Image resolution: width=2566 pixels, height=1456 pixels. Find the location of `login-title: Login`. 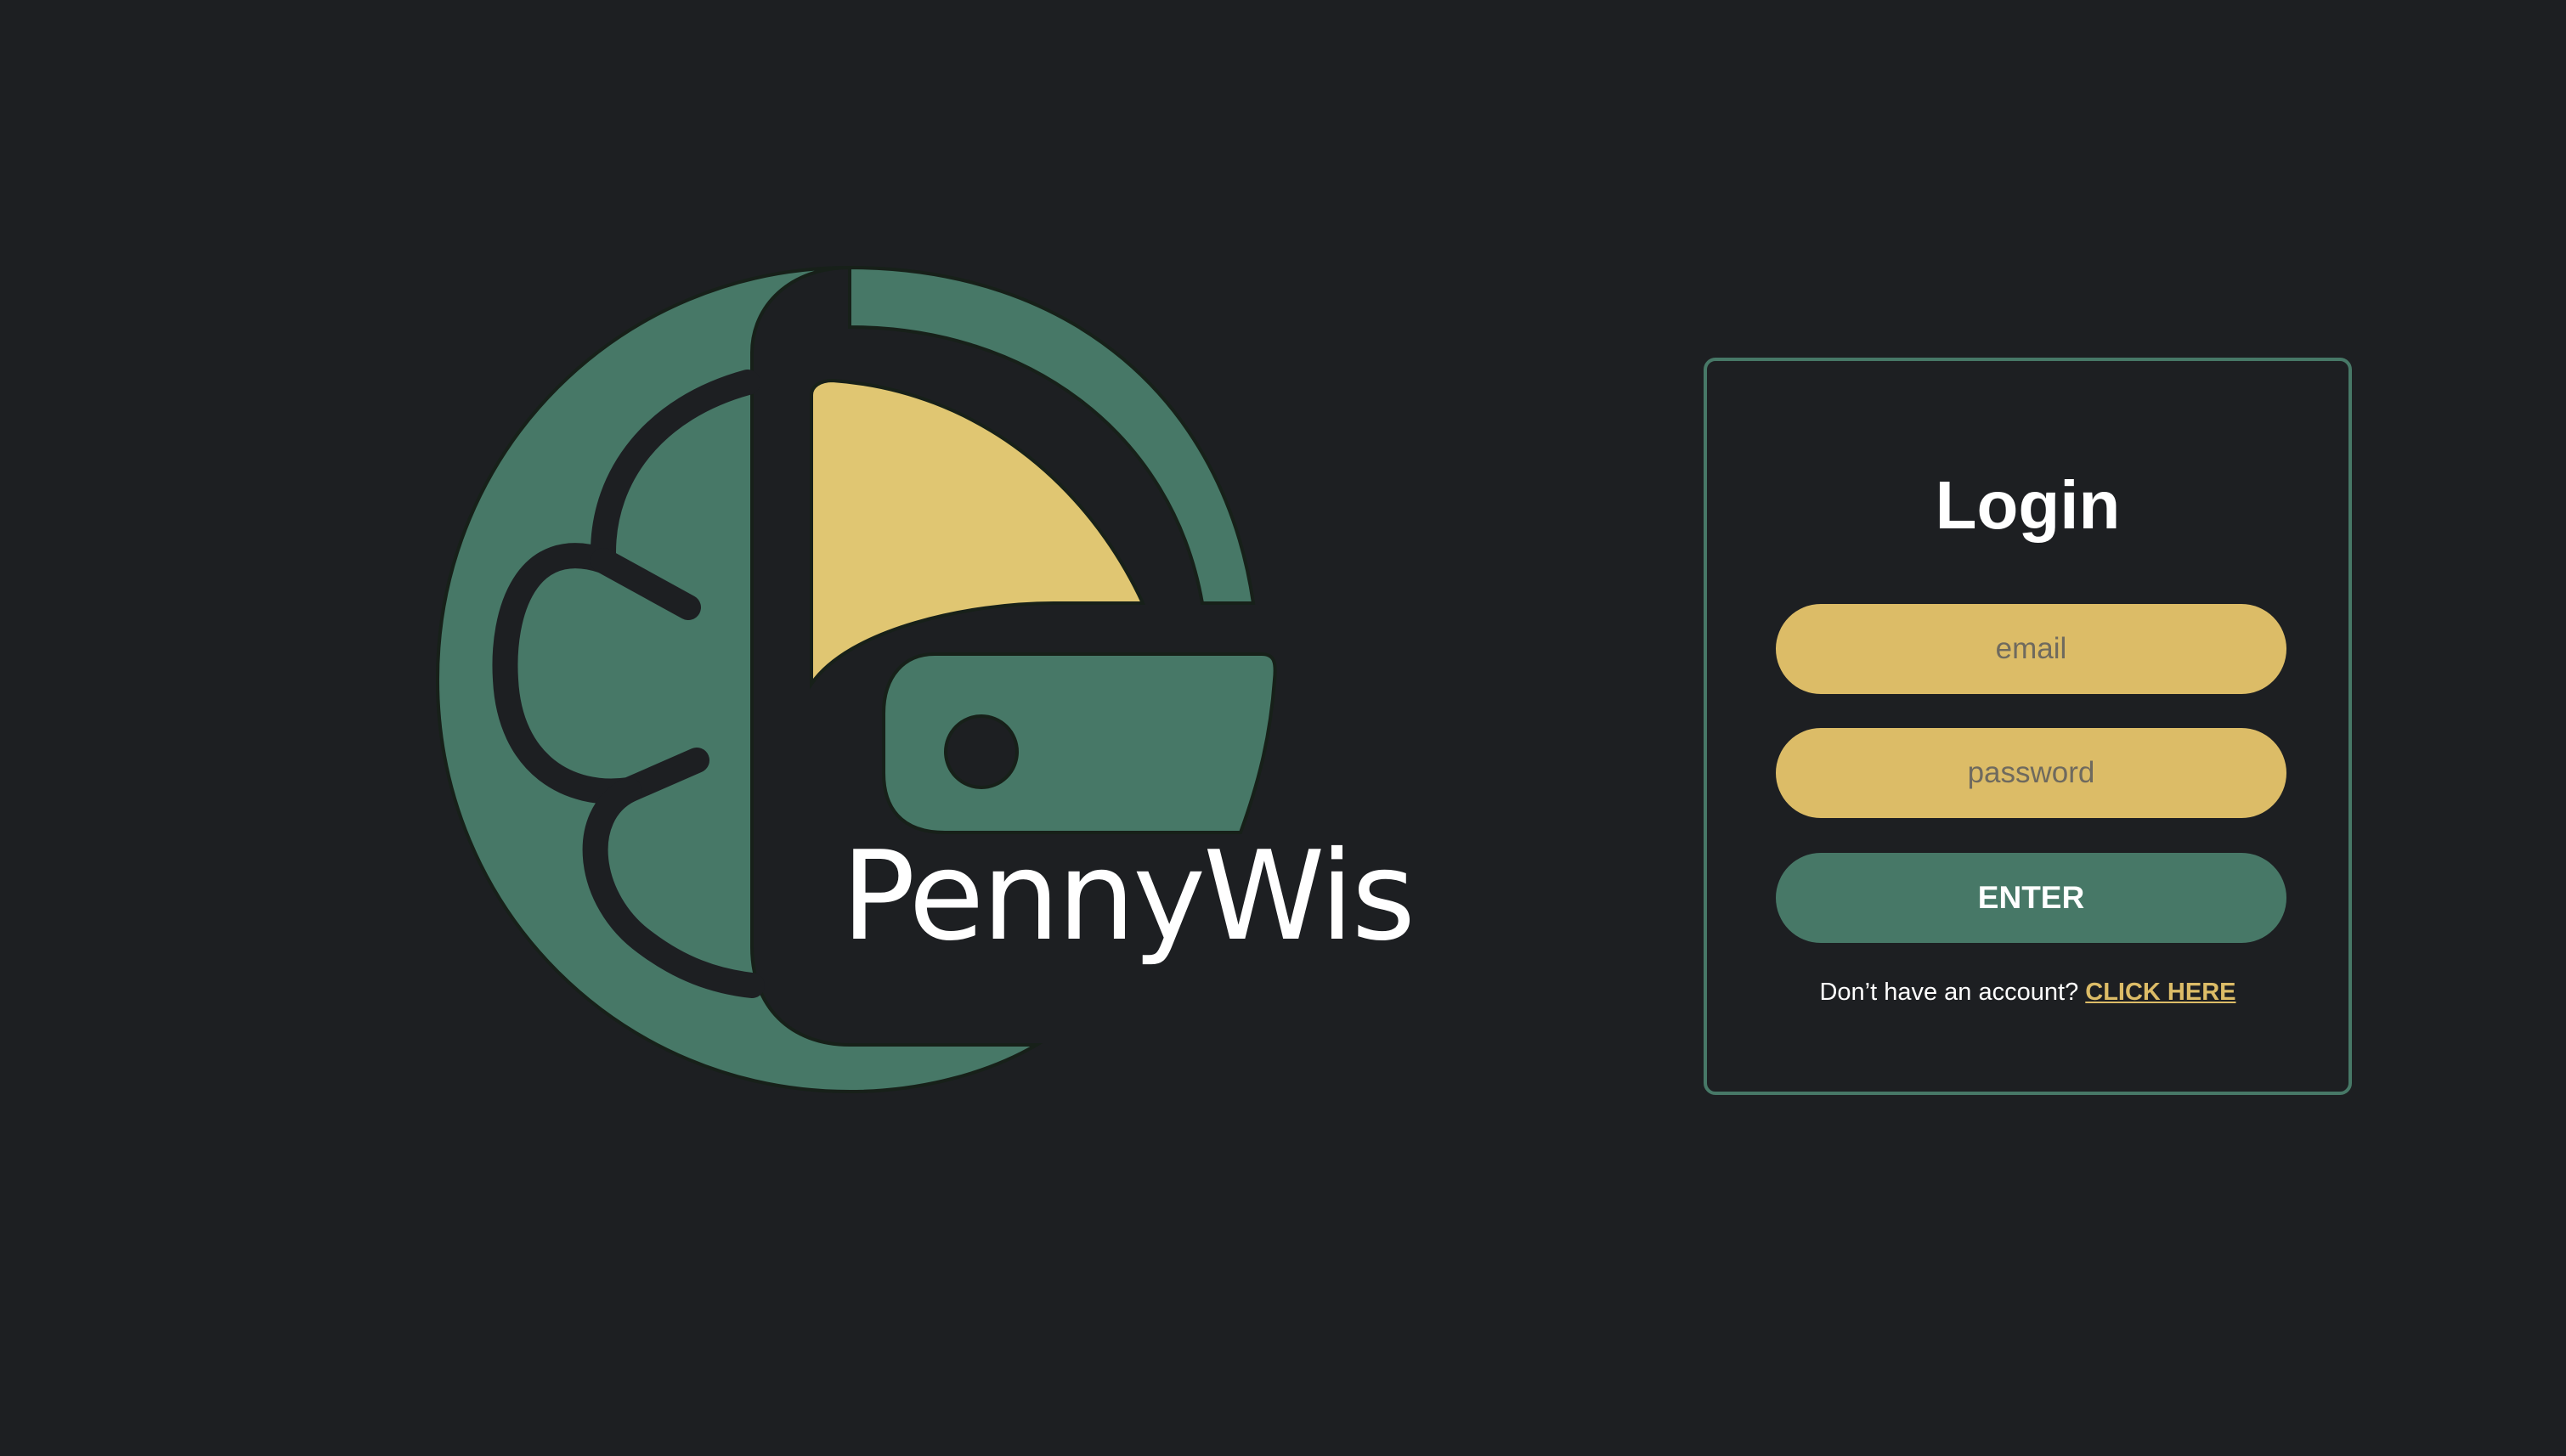

login-title: Login is located at coordinates (2028, 505).